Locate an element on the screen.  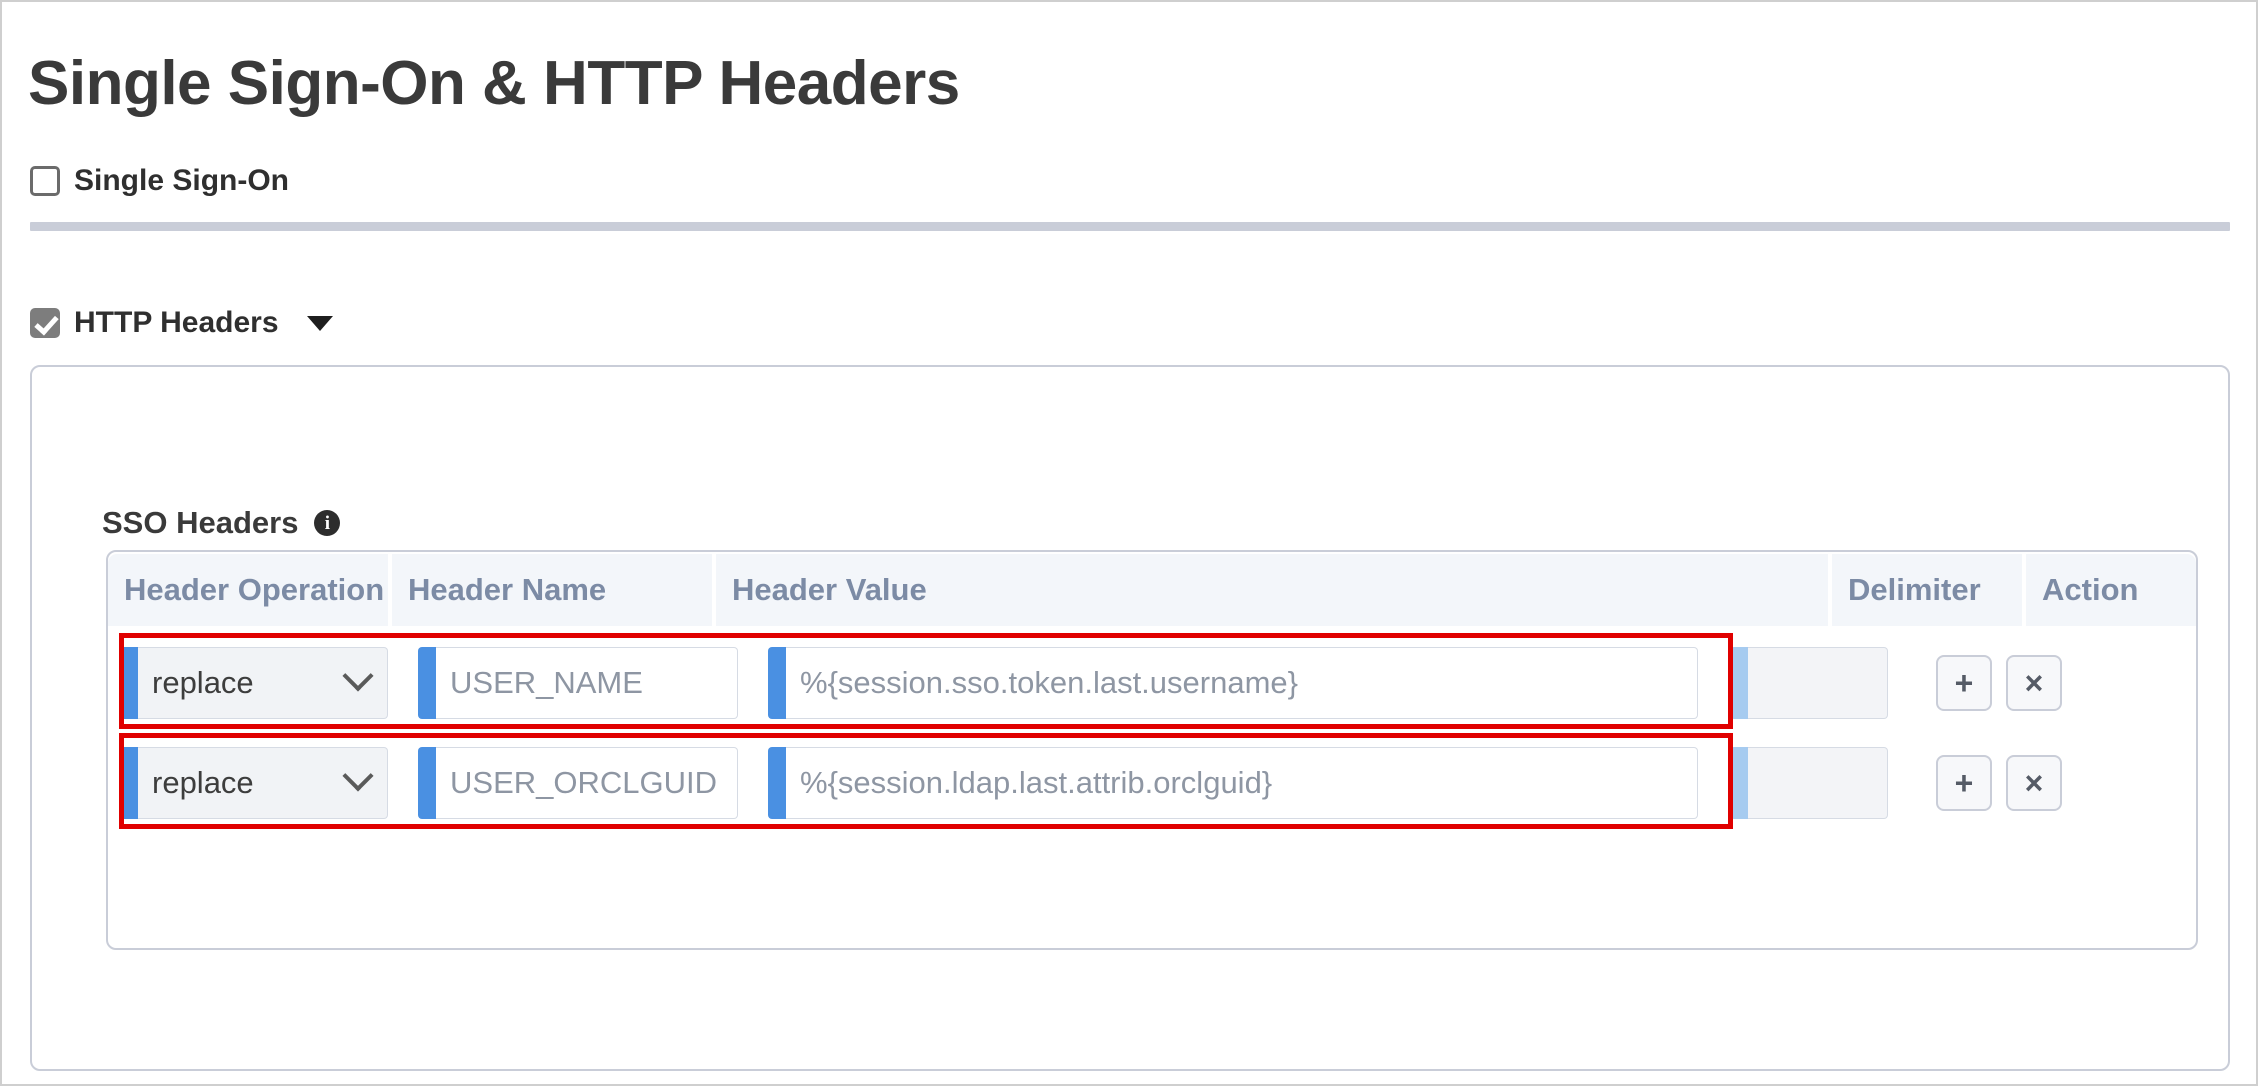
column-header-header-name: Header Name is located at coordinates (552, 590).